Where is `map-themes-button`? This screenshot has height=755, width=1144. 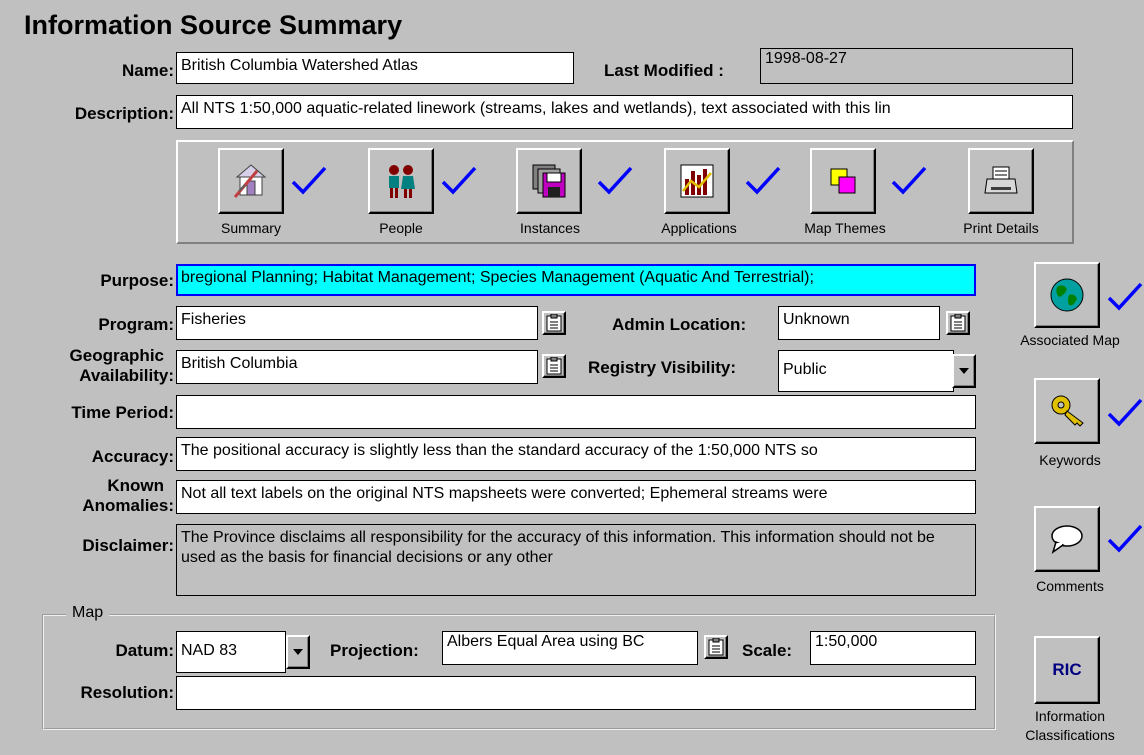 map-themes-button is located at coordinates (843, 181).